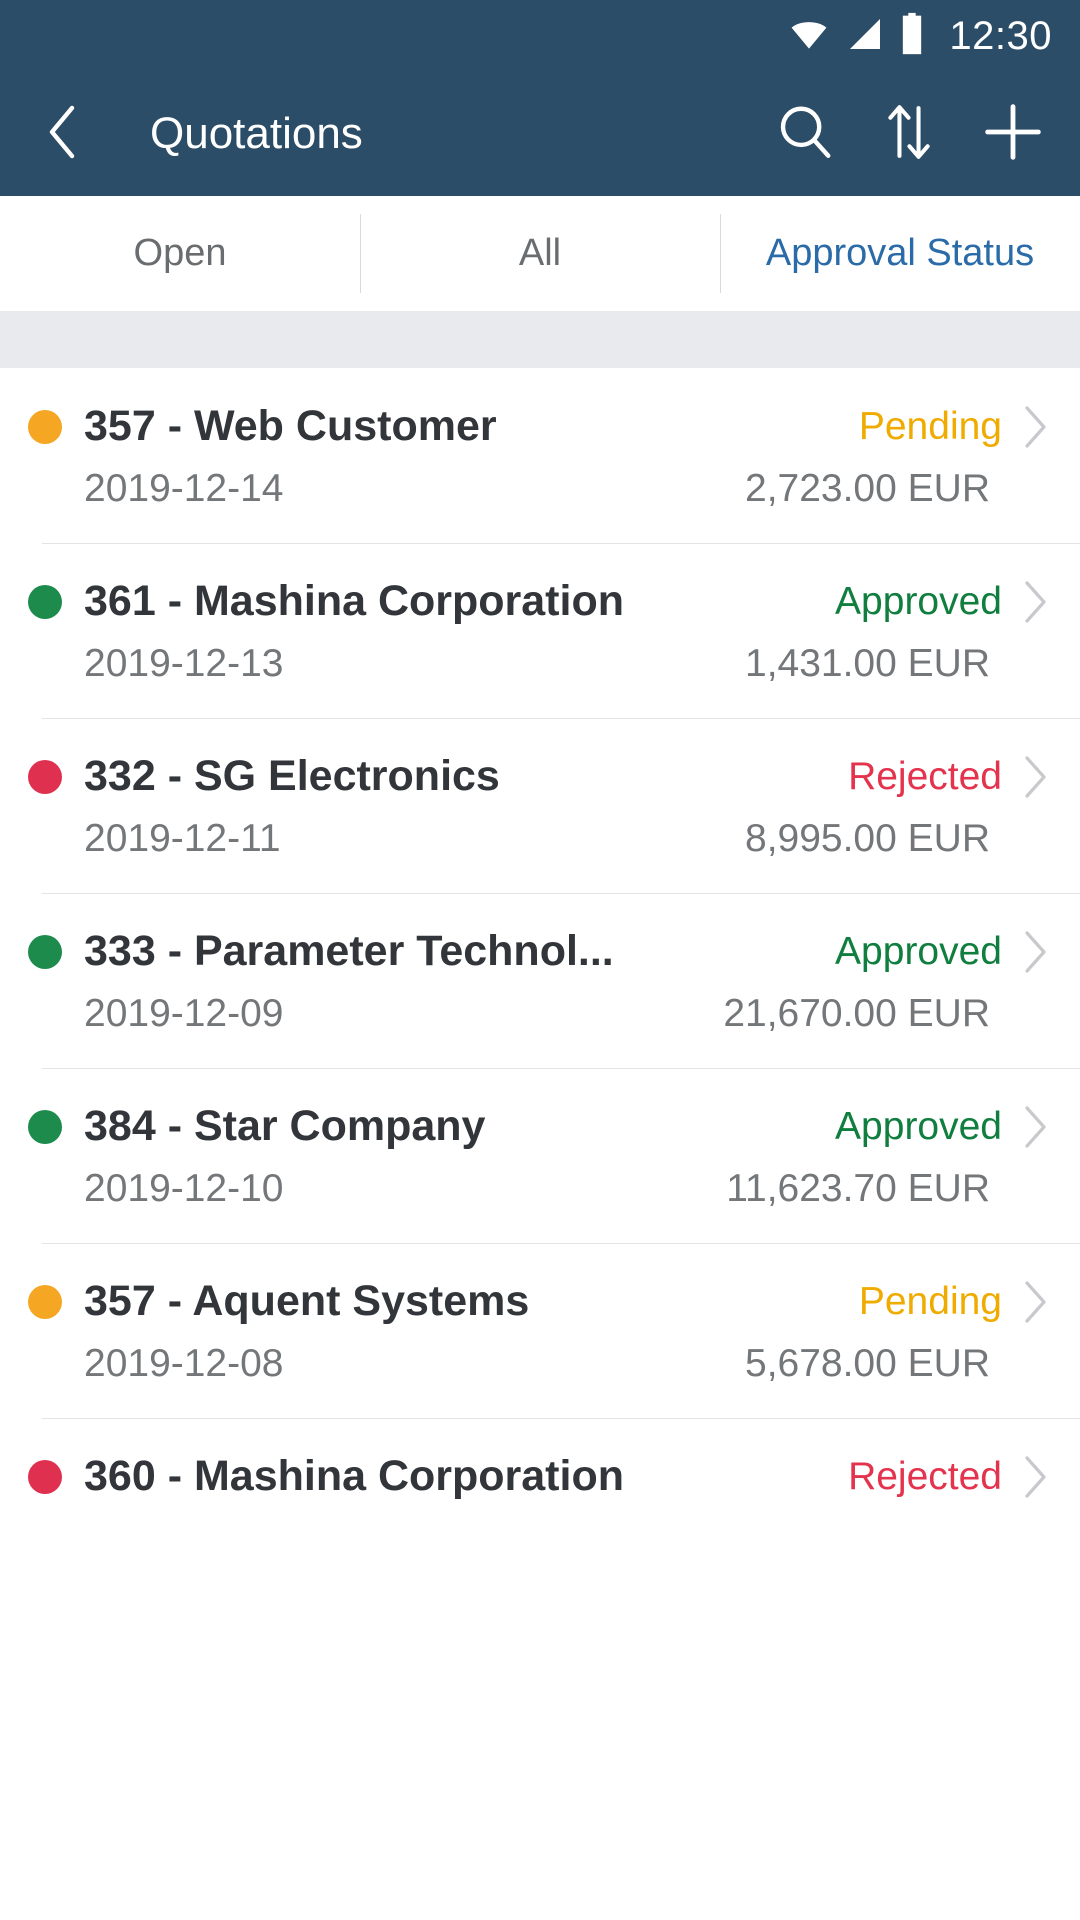 The height and width of the screenshot is (1920, 1080). What do you see at coordinates (858, 1188) in the screenshot?
I see `quotation-amount: 11,623.70 EUR` at bounding box center [858, 1188].